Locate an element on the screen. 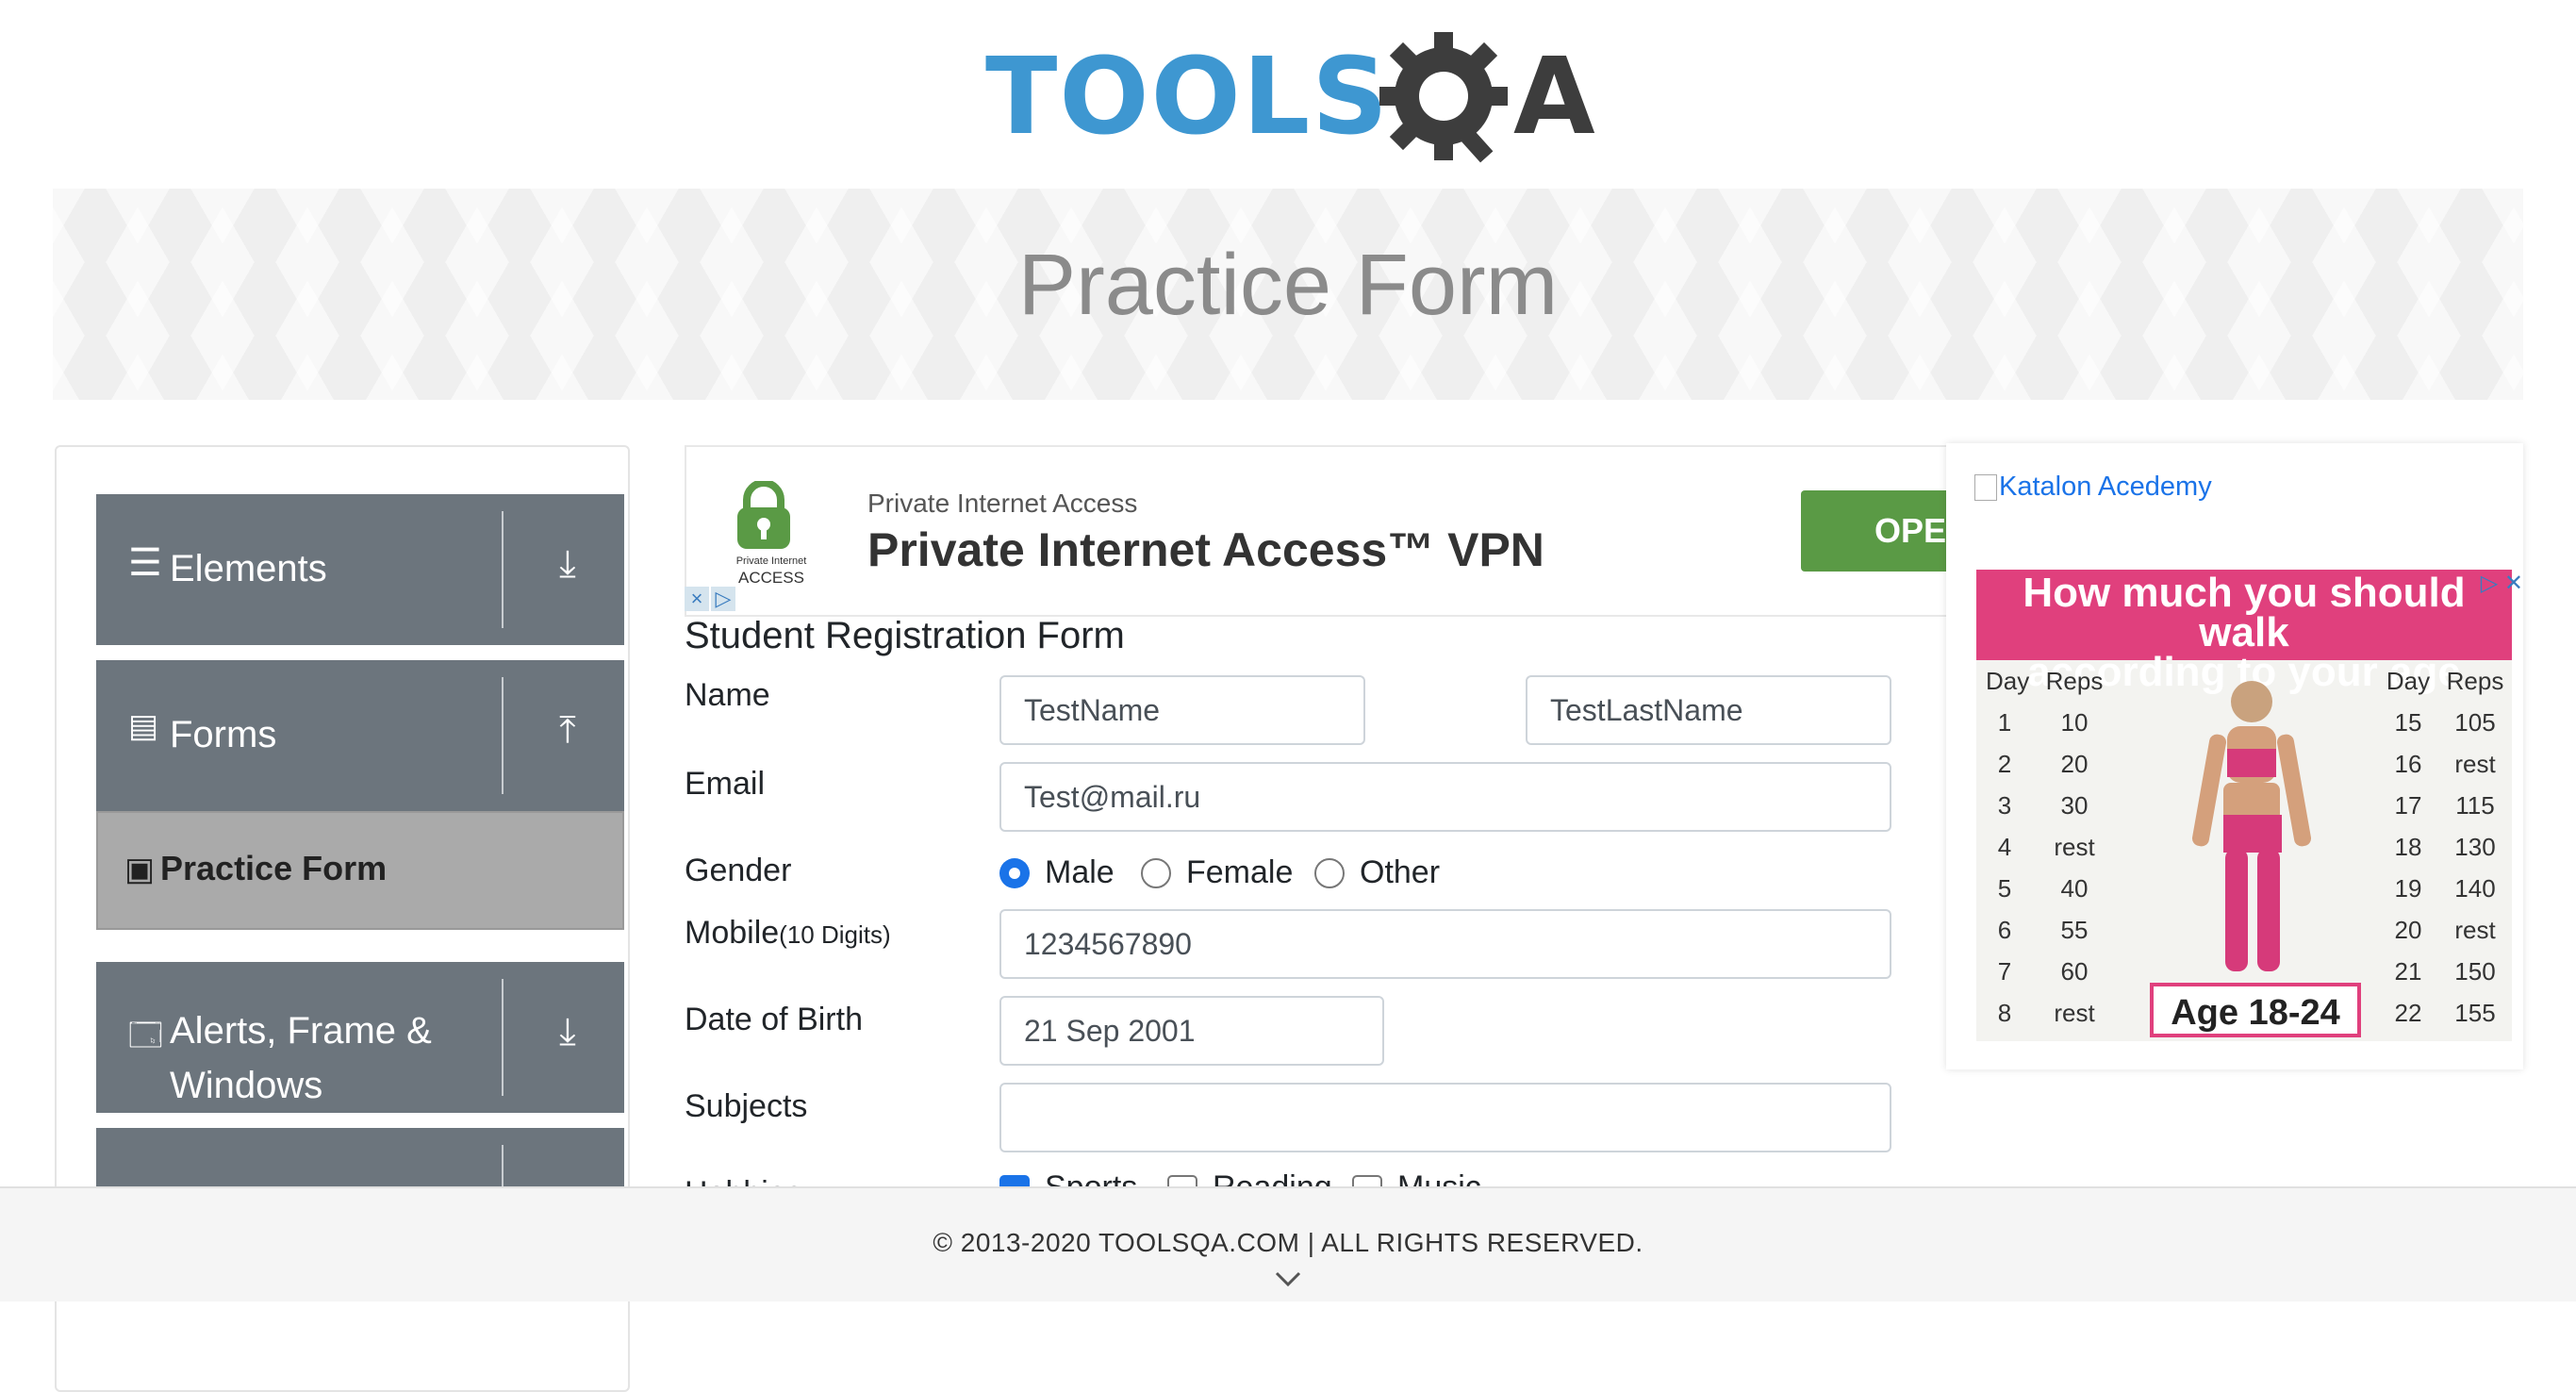 The image size is (2576, 1392). sidebar-group-alerts: 🗔 Alerts, Frame & Windows ⤓ is located at coordinates (360, 1037).